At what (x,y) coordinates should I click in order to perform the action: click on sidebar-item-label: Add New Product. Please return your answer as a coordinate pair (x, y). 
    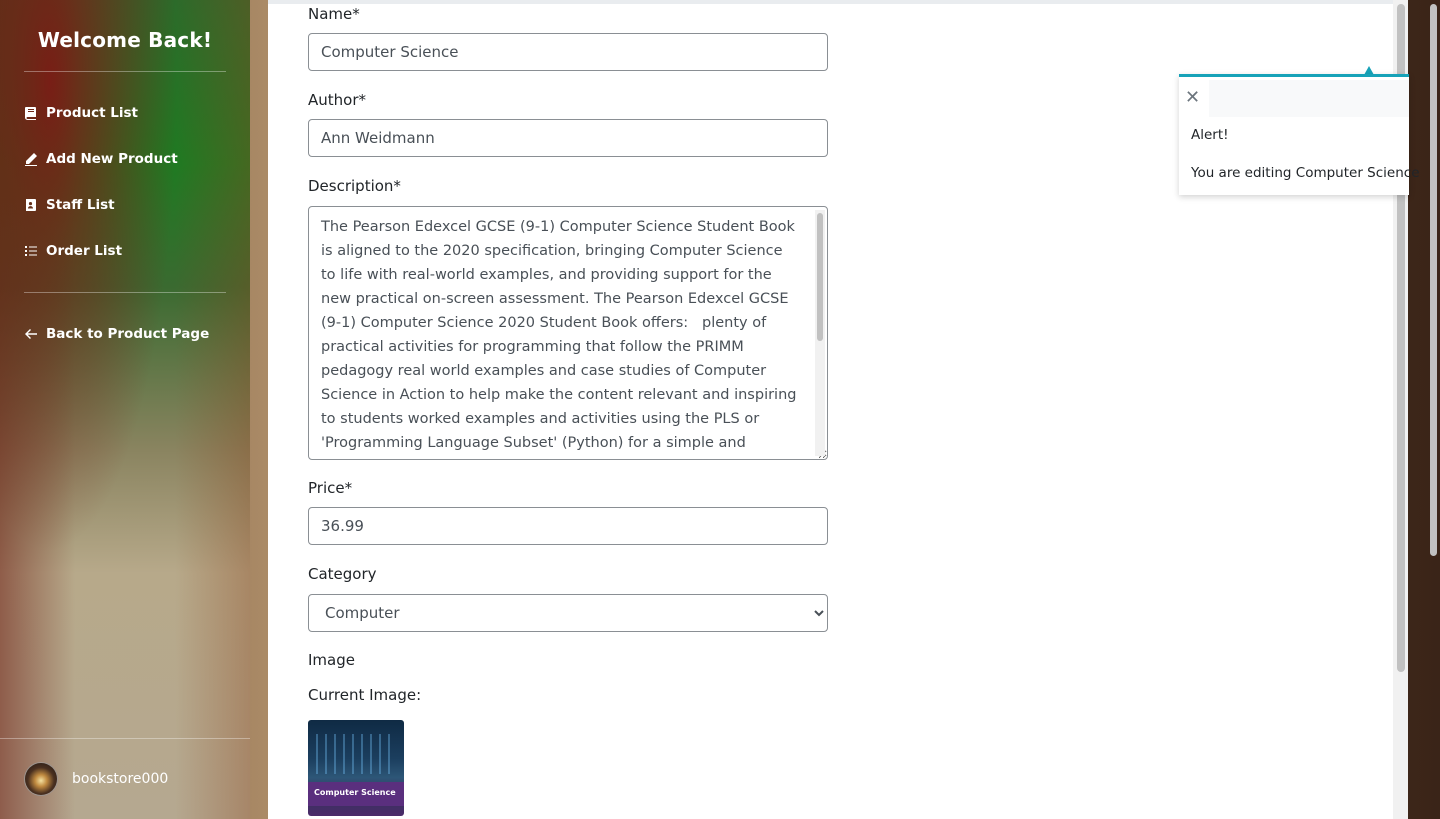
    Looking at the image, I should click on (112, 159).